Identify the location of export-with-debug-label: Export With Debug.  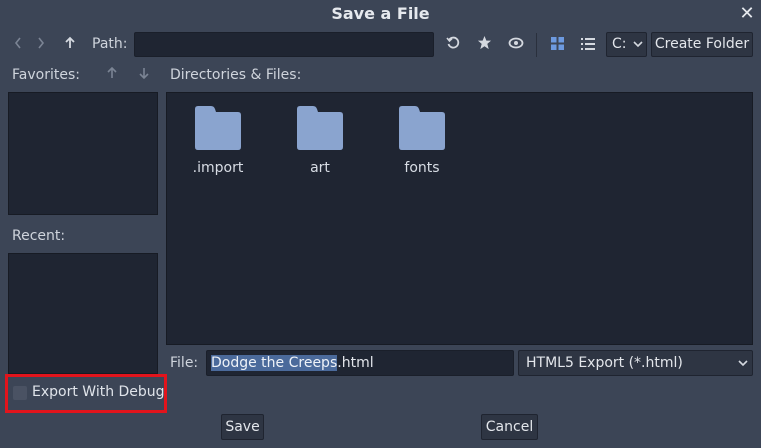
(98, 392).